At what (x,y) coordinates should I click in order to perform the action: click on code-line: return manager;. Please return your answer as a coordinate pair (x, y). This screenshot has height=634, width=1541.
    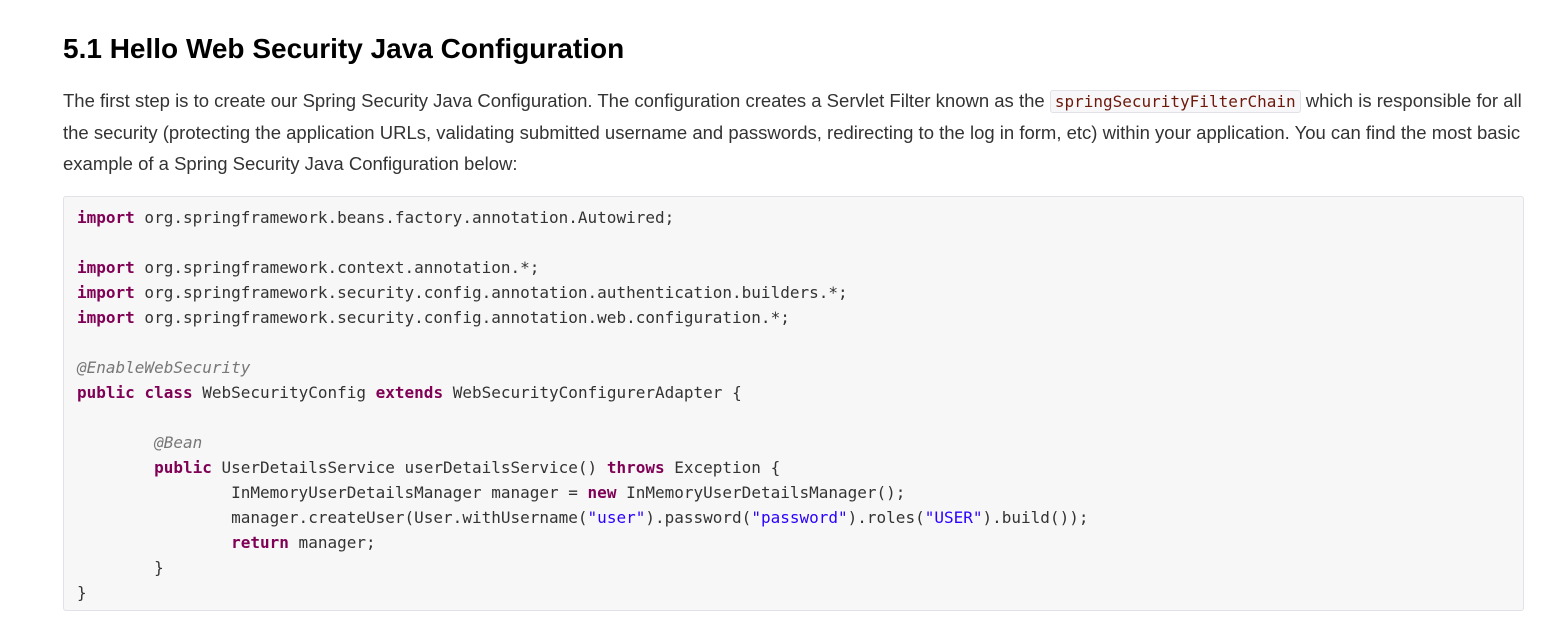
    Looking at the image, I should click on (800, 542).